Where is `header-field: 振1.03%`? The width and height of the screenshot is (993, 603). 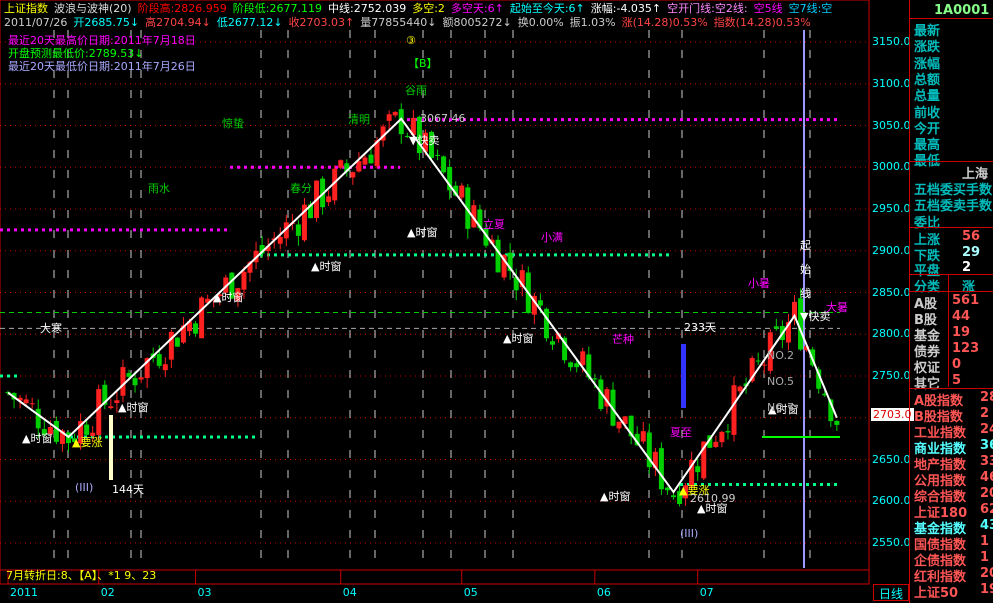
header-field: 振1.03% is located at coordinates (592, 22).